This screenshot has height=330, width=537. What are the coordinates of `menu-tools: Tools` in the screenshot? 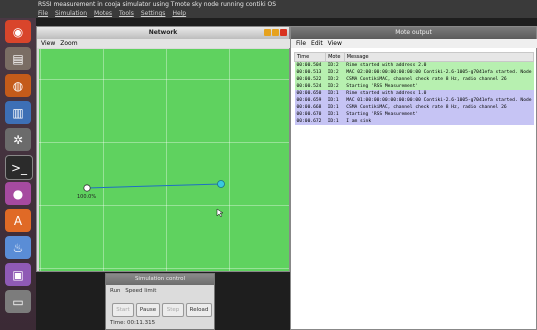 It's located at (126, 13).